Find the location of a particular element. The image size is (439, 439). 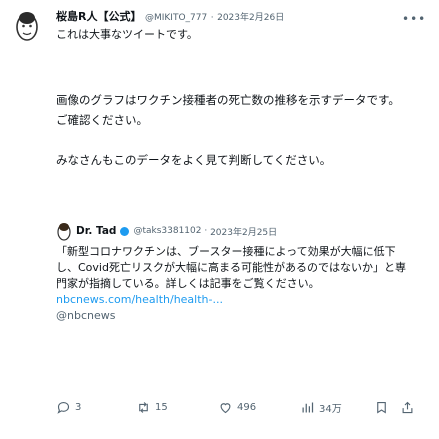

retweet-icon is located at coordinates (143, 407).